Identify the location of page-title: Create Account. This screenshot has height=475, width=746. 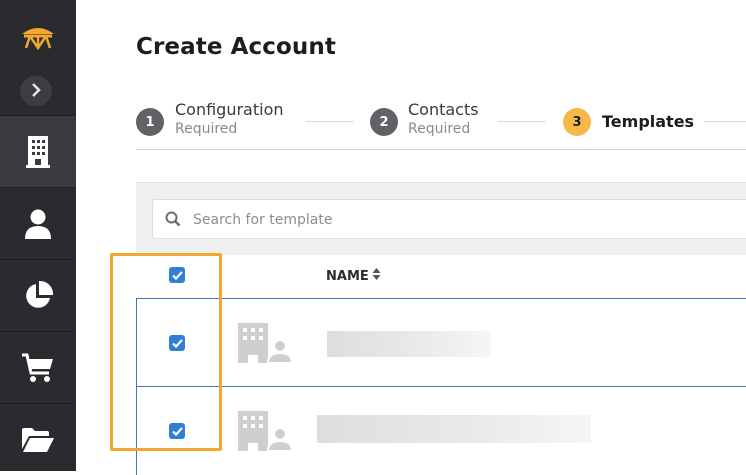
(236, 47).